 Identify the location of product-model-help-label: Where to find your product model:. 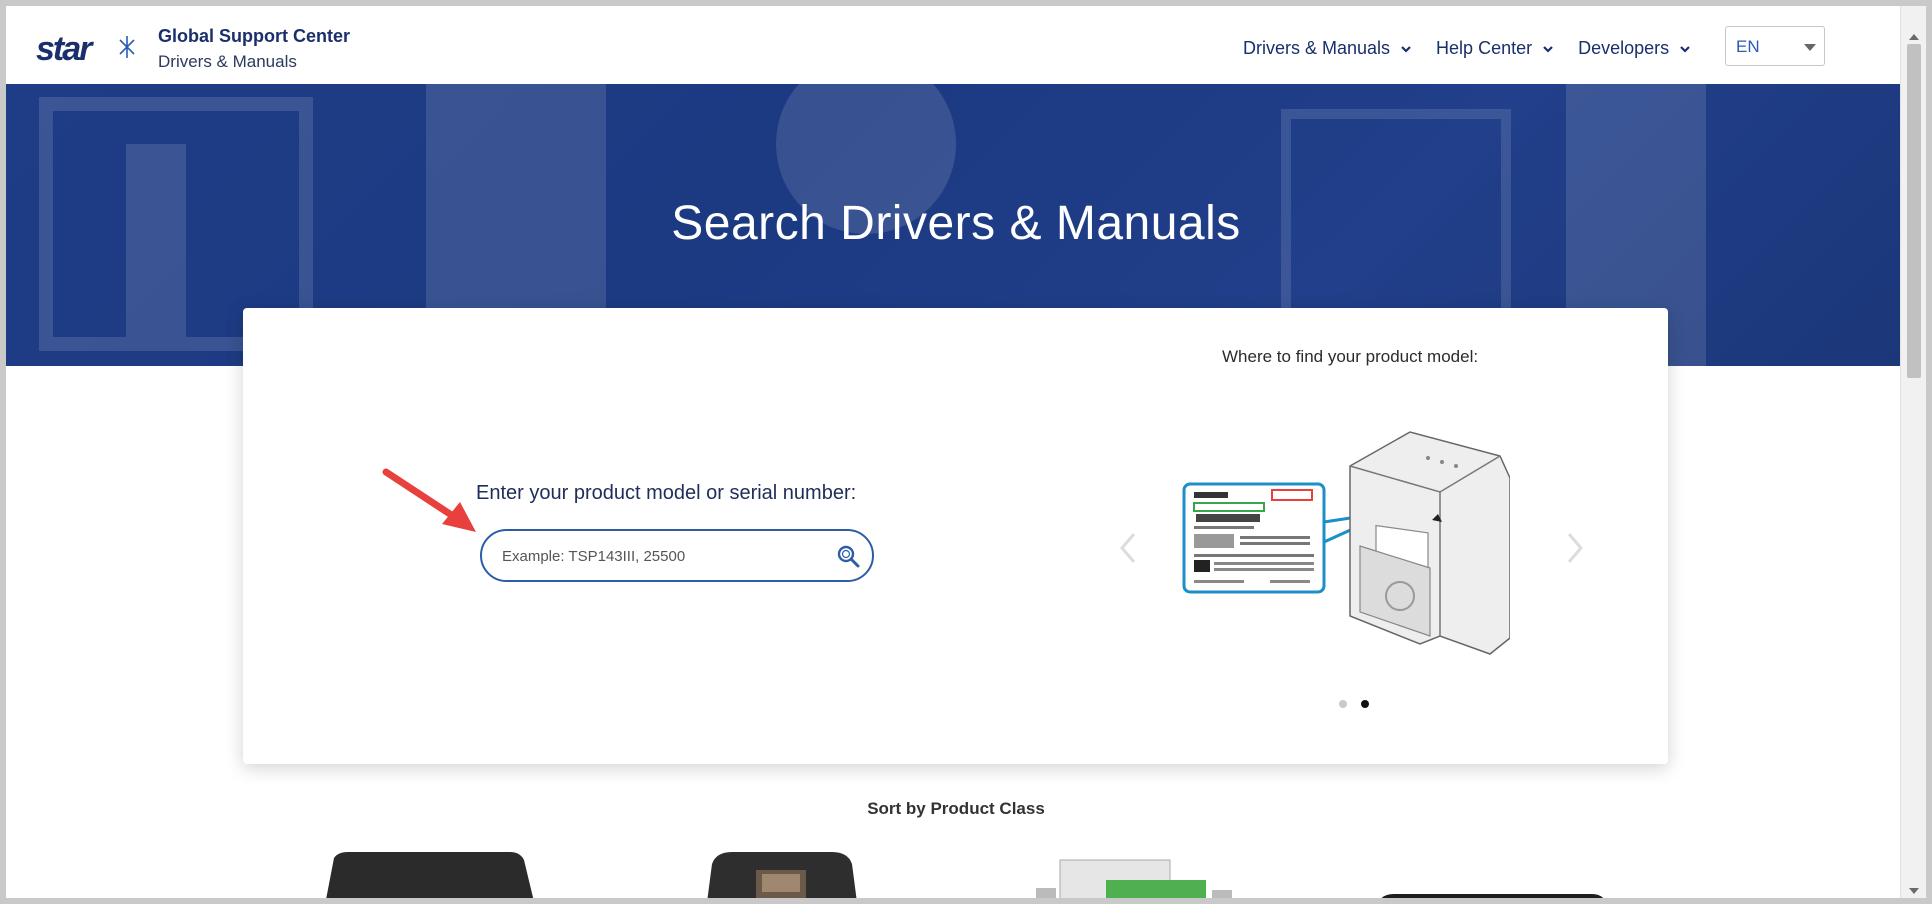
(1350, 356).